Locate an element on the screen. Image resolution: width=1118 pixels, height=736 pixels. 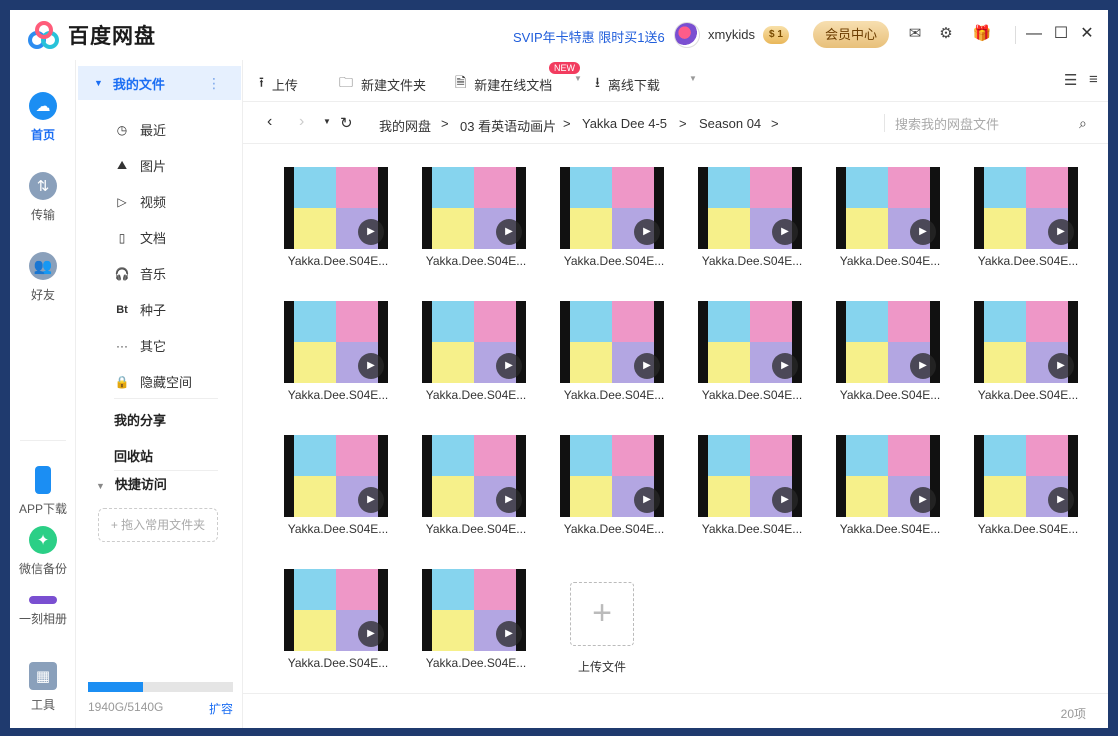
nav-sub-item: Bt 种子 is located at coordinates (140, 309).